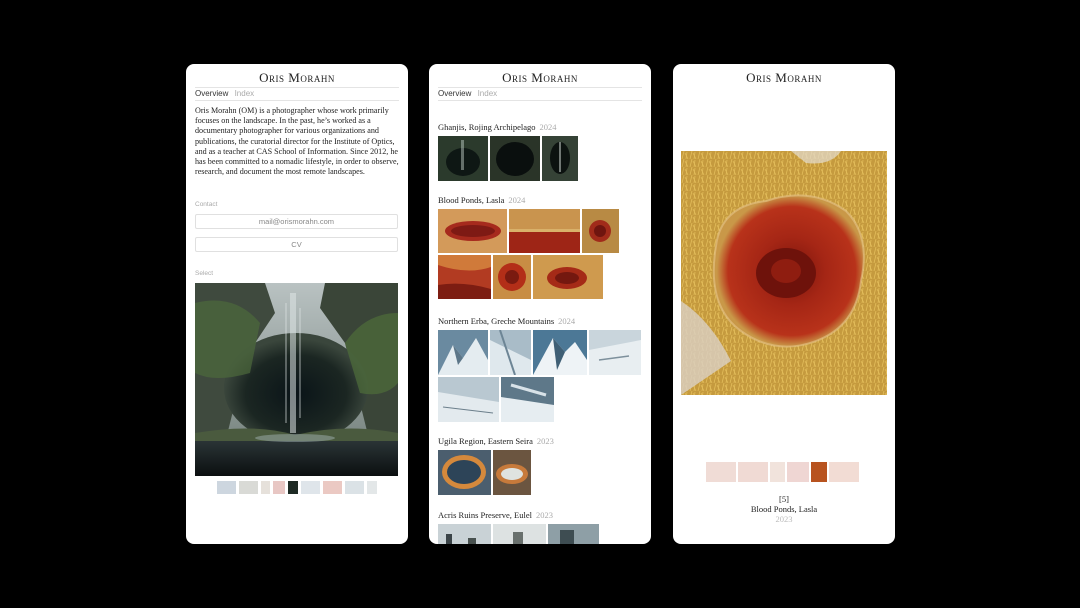 This screenshot has width=1080, height=608. What do you see at coordinates (487, 127) in the screenshot?
I see `series-title: Ghanjis, Rojing Archipelago` at bounding box center [487, 127].